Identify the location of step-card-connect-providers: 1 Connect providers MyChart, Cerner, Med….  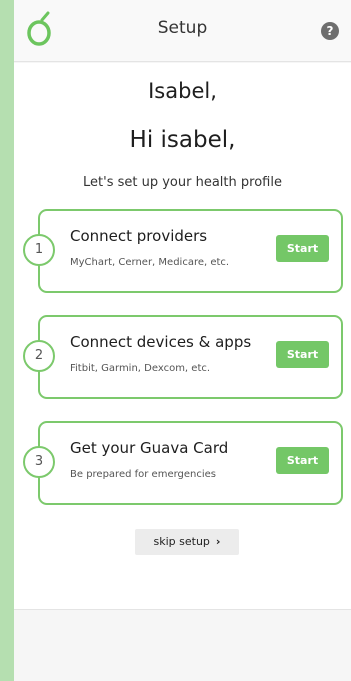
(183, 251).